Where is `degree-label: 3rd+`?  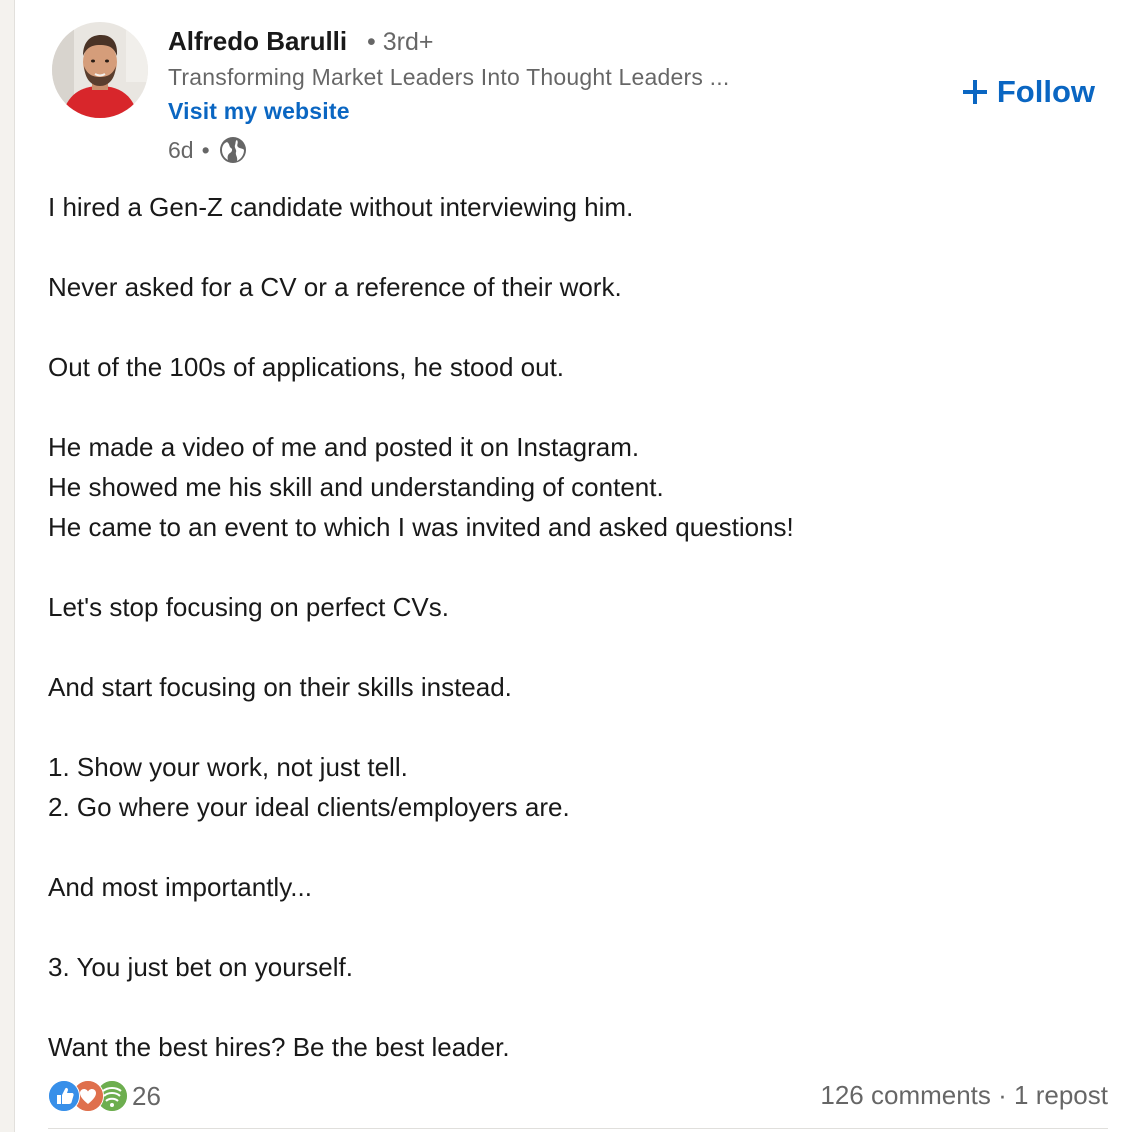 degree-label: 3rd+ is located at coordinates (408, 42).